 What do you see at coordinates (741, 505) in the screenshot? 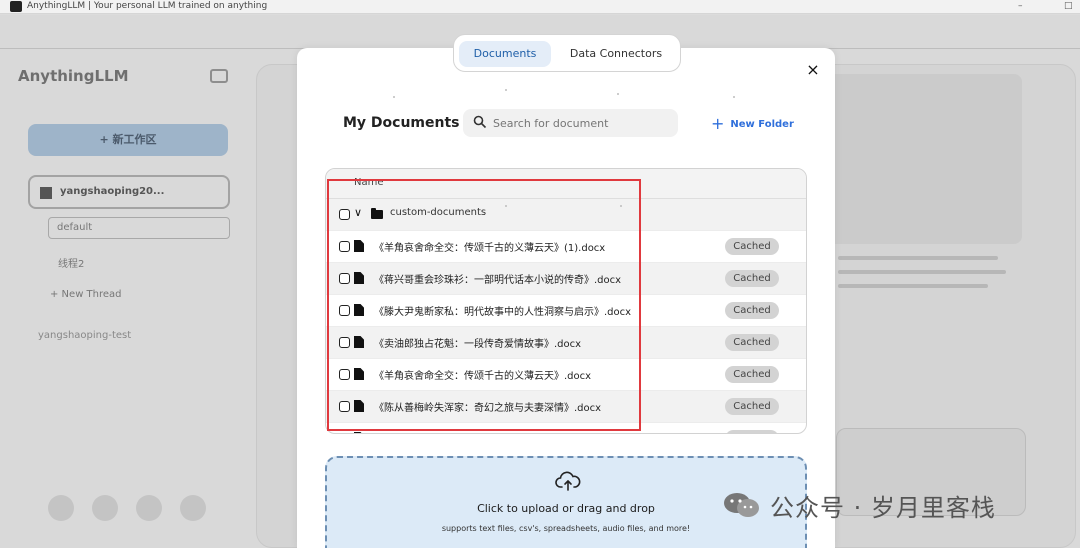
I see `wechat-icon` at bounding box center [741, 505].